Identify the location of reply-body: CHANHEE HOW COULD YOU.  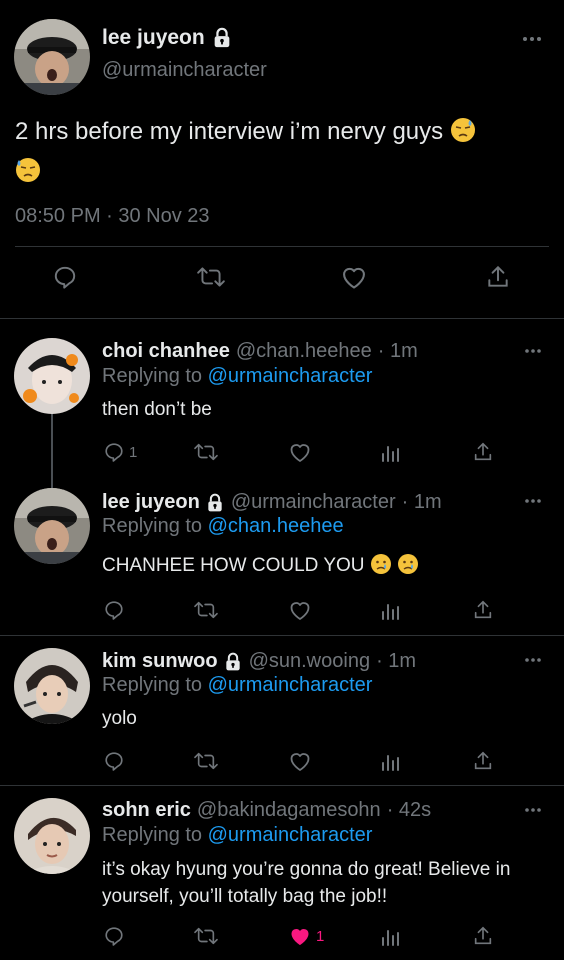
(233, 565).